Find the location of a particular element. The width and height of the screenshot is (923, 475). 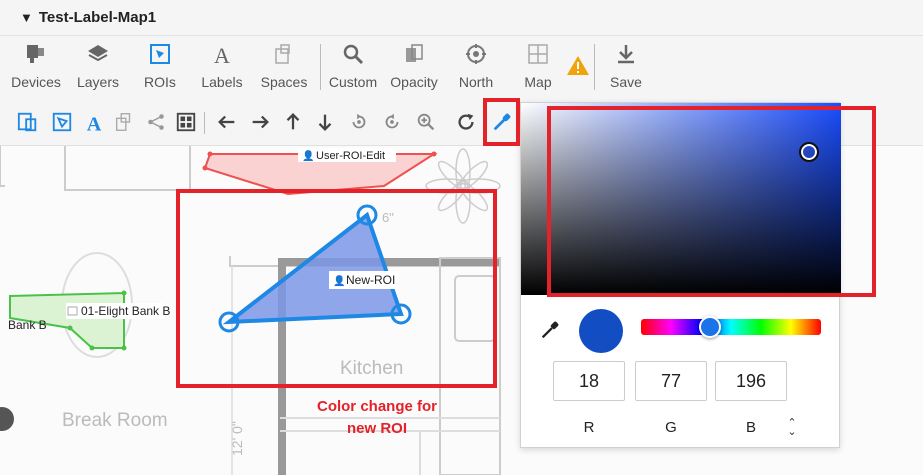

warning-indicator is located at coordinates (578, 68).